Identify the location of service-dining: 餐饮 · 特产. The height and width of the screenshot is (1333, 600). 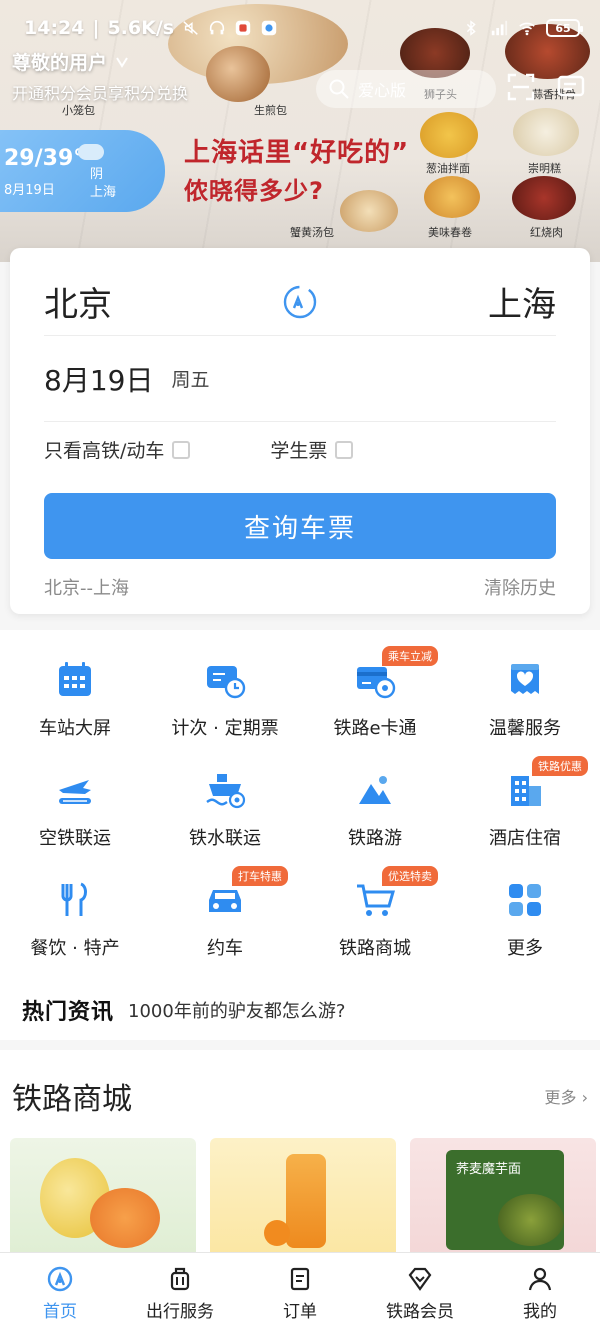
(75, 919).